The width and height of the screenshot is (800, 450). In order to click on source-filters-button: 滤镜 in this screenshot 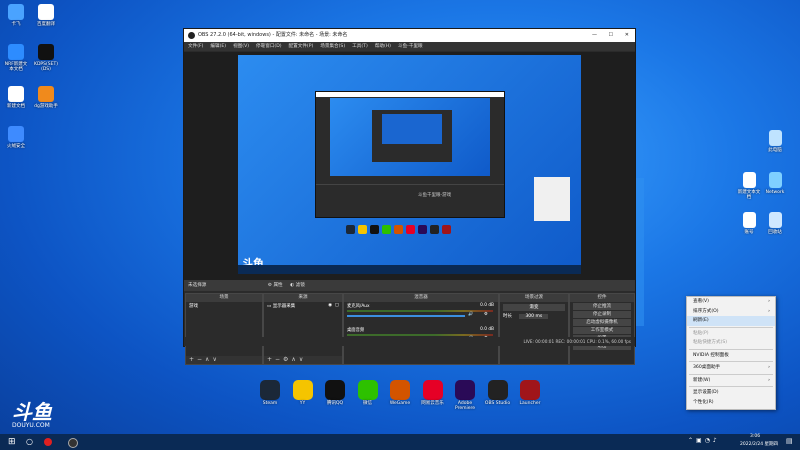, I will do `click(300, 285)`.